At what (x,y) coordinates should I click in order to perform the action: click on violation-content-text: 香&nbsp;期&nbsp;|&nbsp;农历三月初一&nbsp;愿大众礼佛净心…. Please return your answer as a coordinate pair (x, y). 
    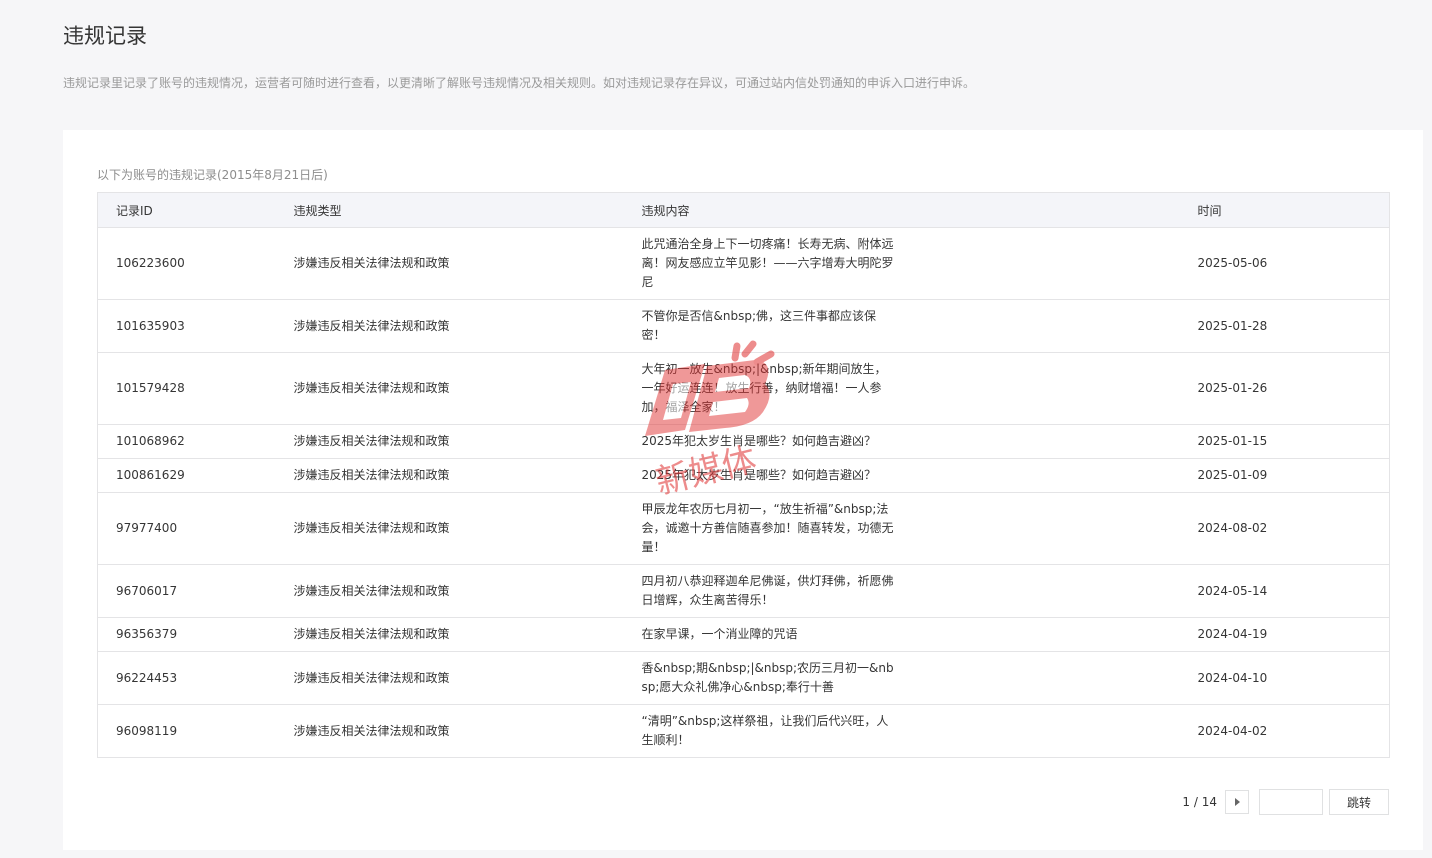
    Looking at the image, I should click on (767, 677).